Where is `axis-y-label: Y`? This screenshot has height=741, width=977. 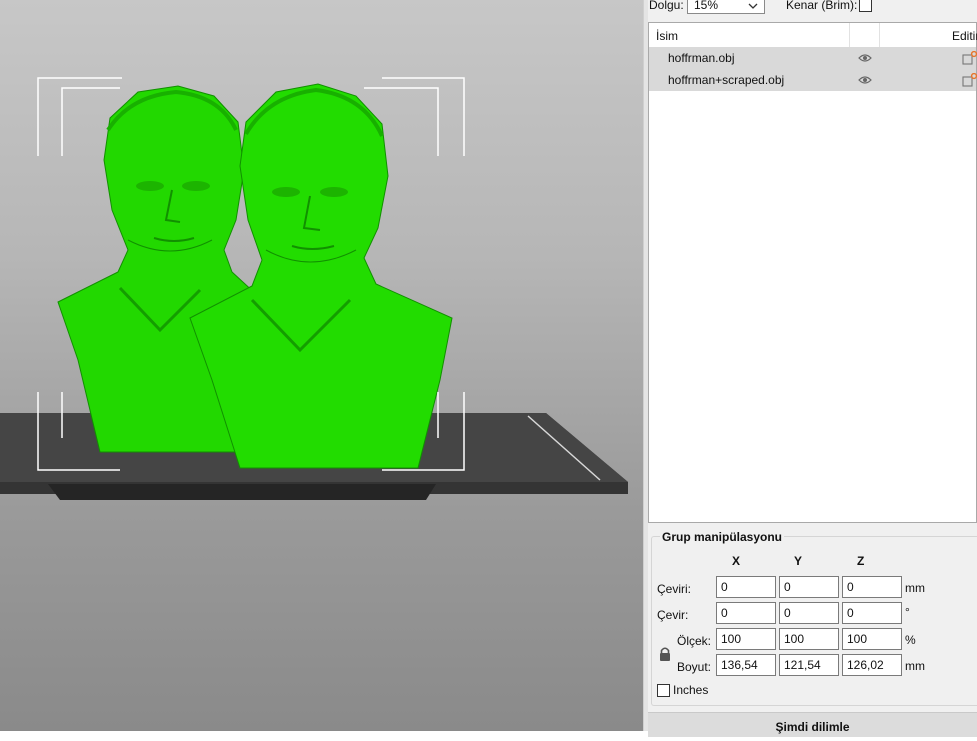
axis-y-label: Y is located at coordinates (798, 561).